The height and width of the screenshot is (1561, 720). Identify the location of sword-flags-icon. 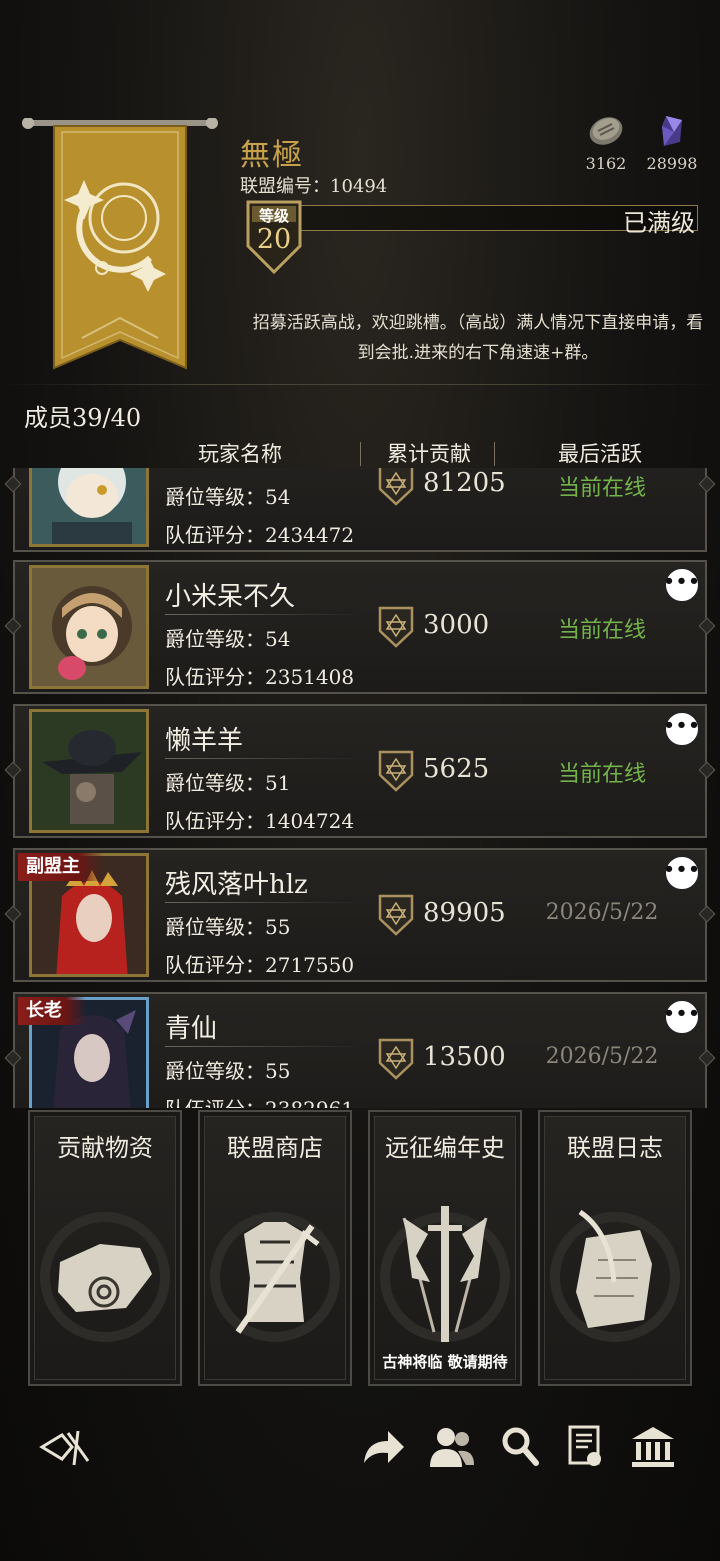
(445, 1274).